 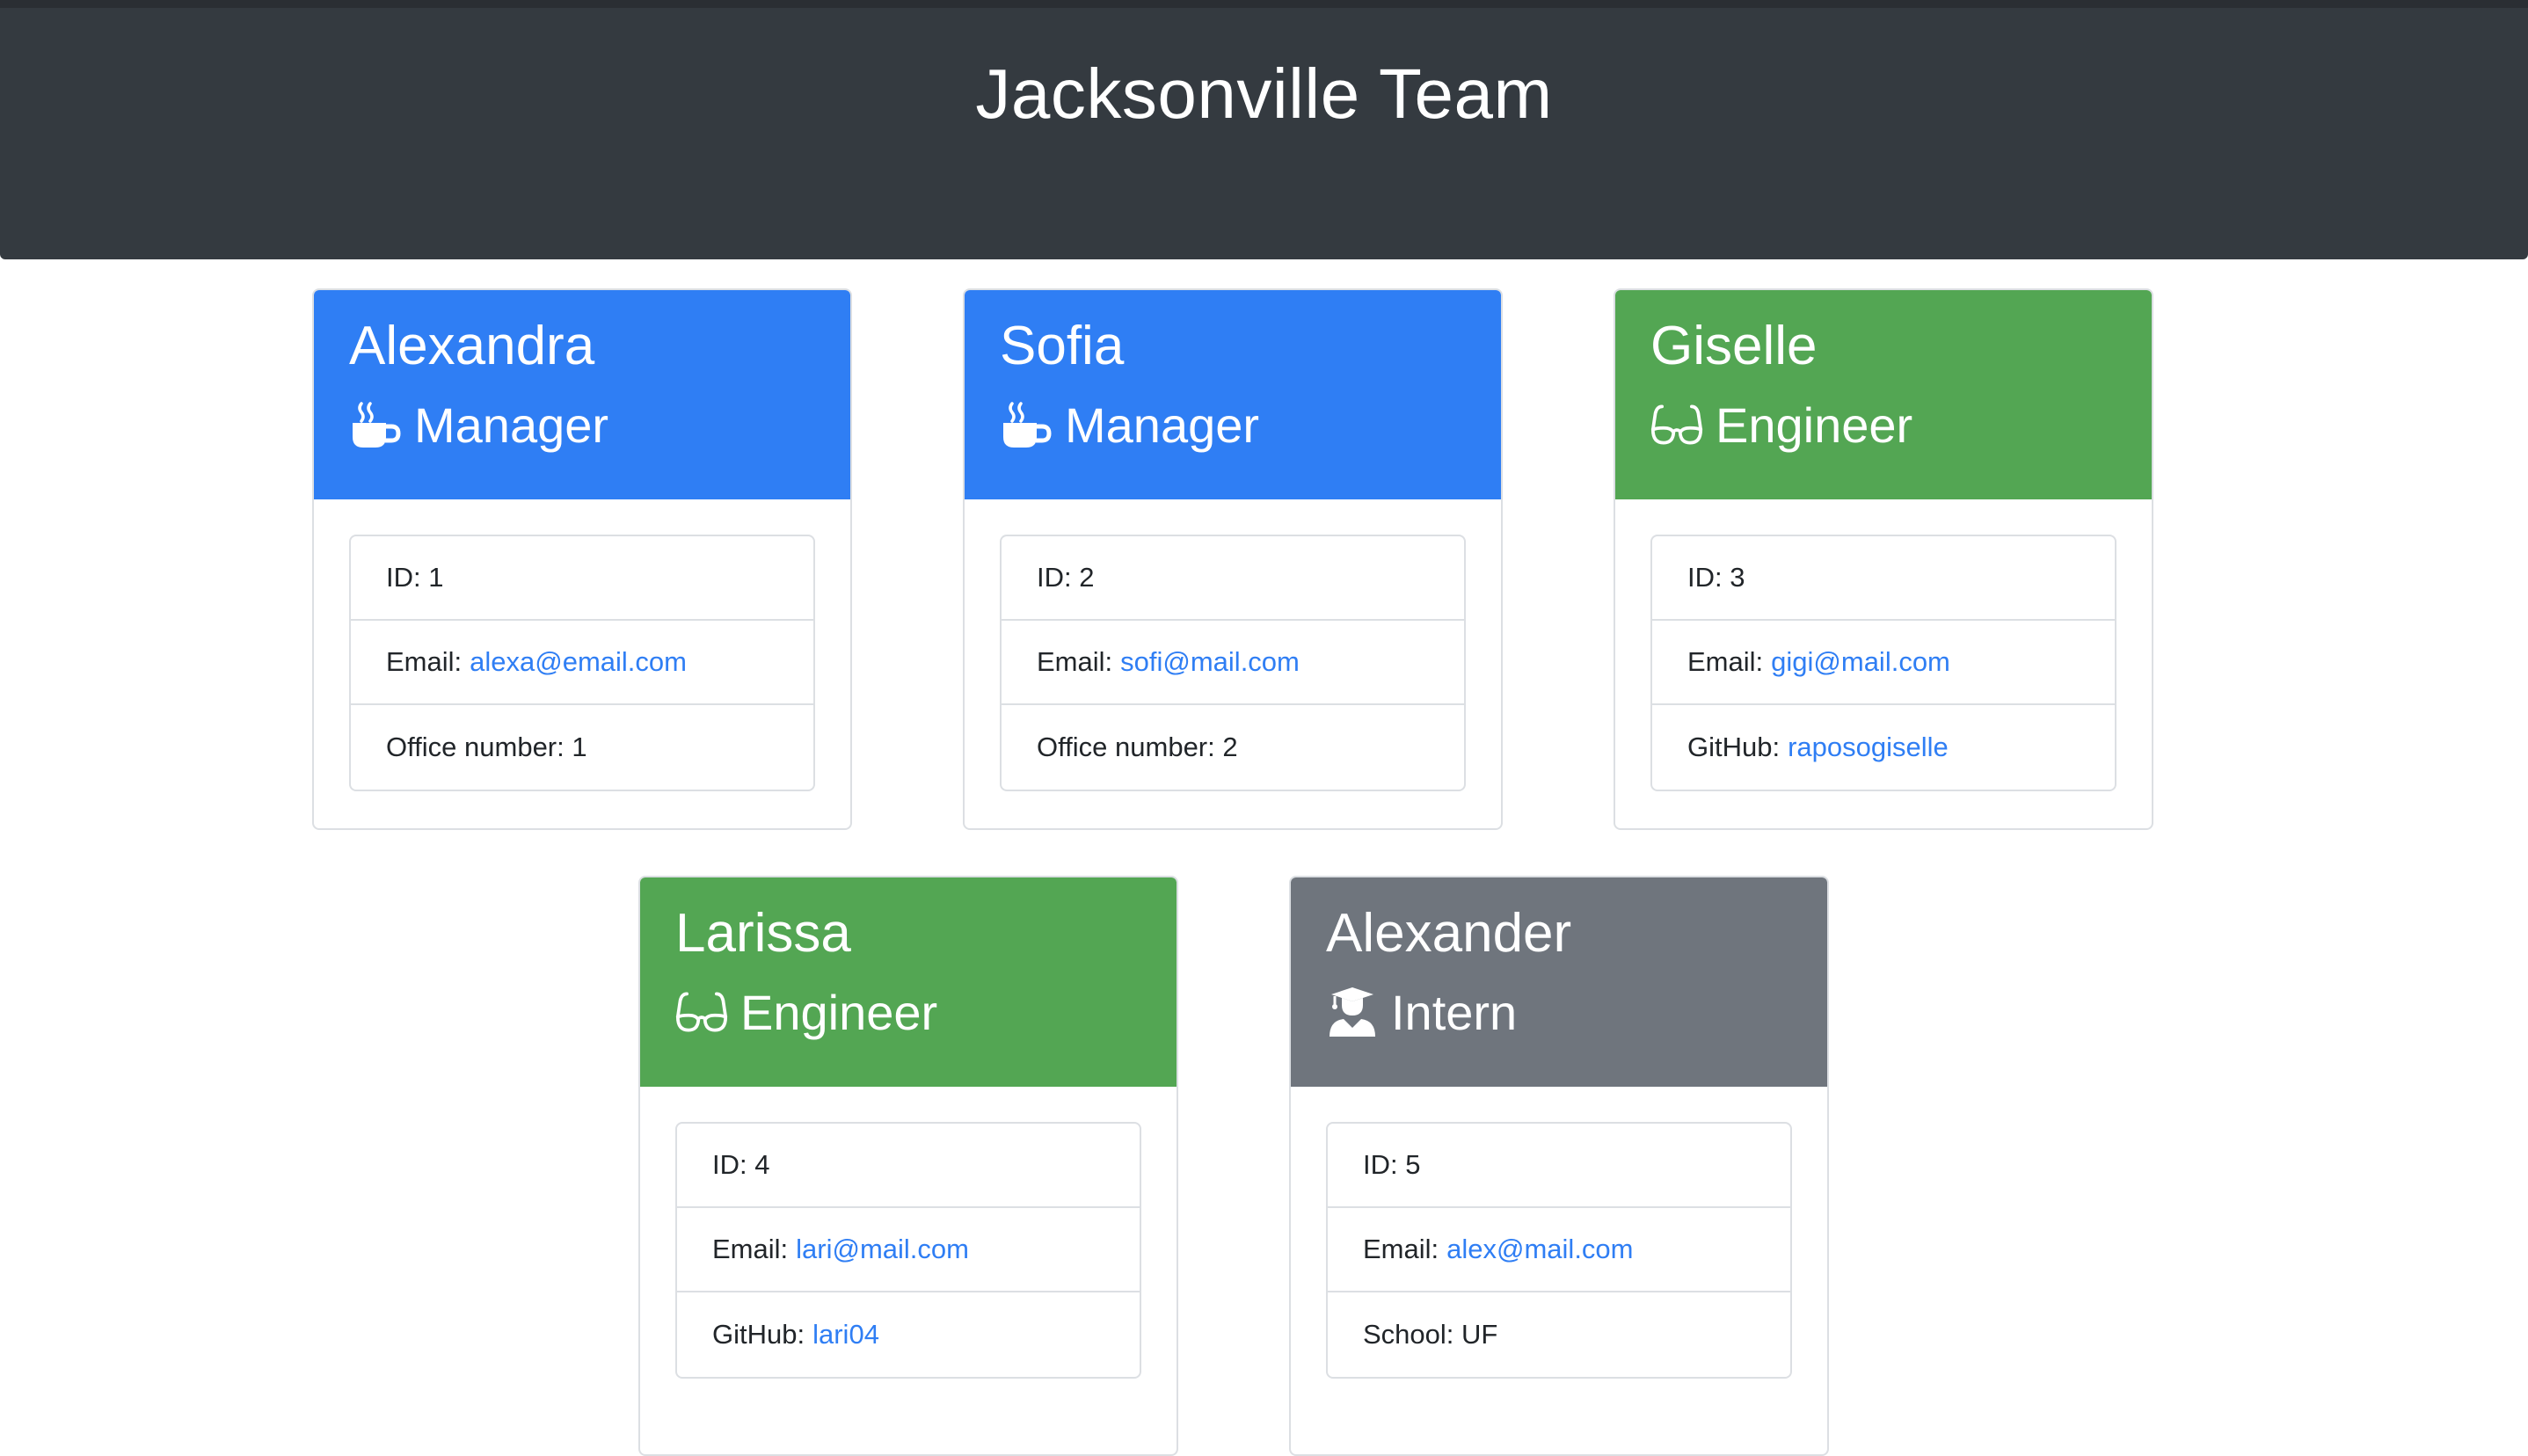 What do you see at coordinates (1559, 1334) in the screenshot?
I see `list-item-school: School: UF` at bounding box center [1559, 1334].